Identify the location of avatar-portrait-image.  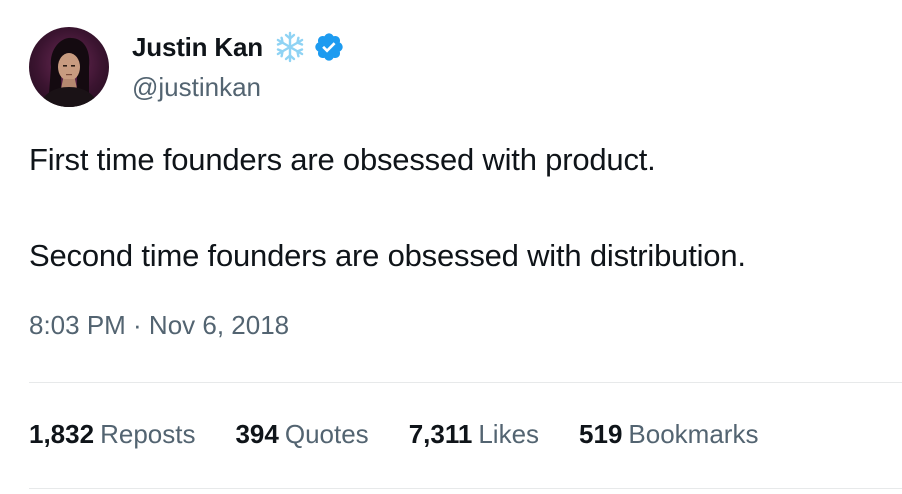
(69, 72).